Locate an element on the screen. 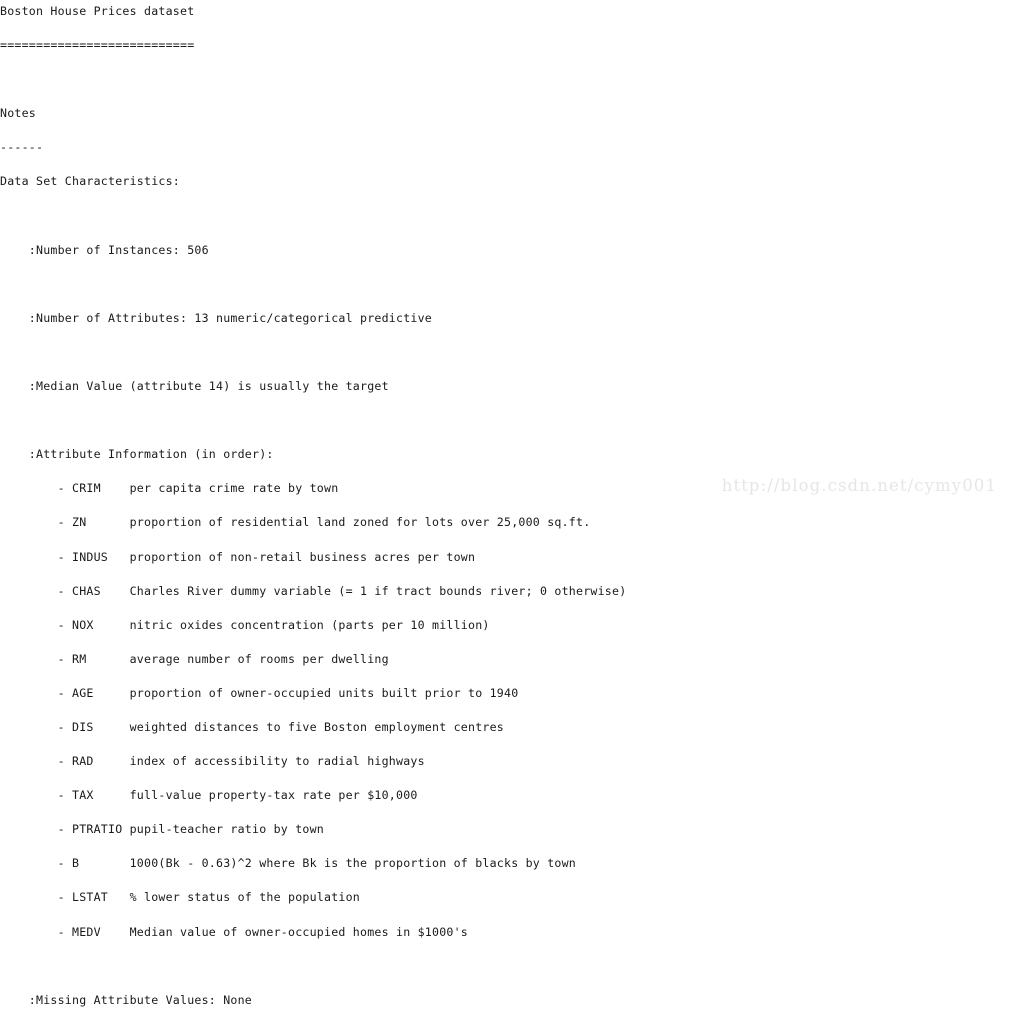 Image resolution: width=1011 pixels, height=1009 pixels. text-line: ------ is located at coordinates (22, 147).